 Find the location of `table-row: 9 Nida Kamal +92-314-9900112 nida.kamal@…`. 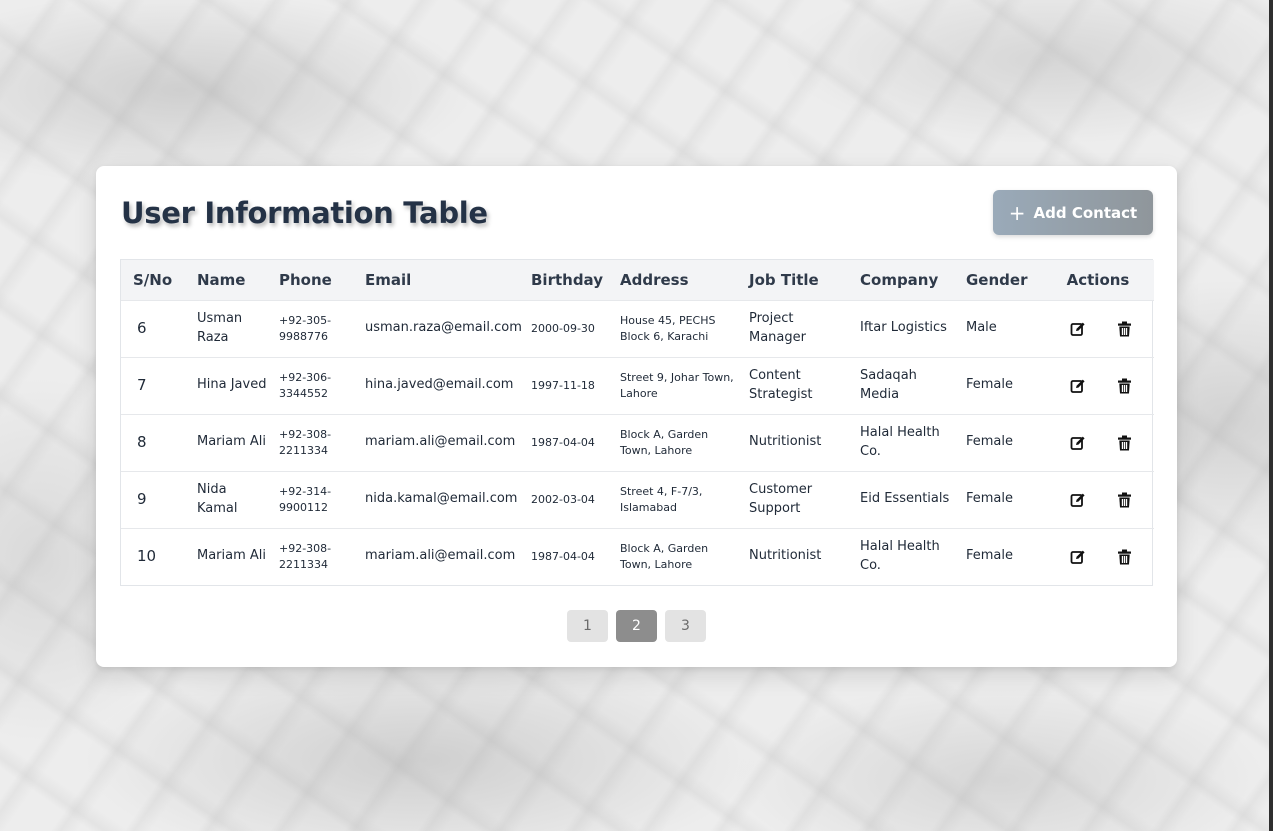

table-row: 9 Nida Kamal +92-314-9900112 nida.kamal@… is located at coordinates (637, 499).